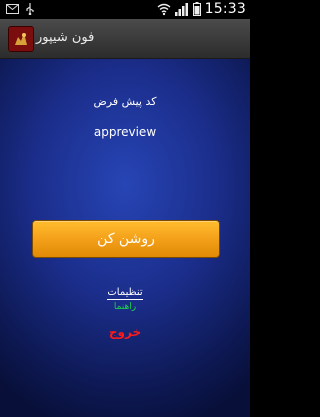 The image size is (320, 417). I want to click on status-left-icons, so click(20, 9).